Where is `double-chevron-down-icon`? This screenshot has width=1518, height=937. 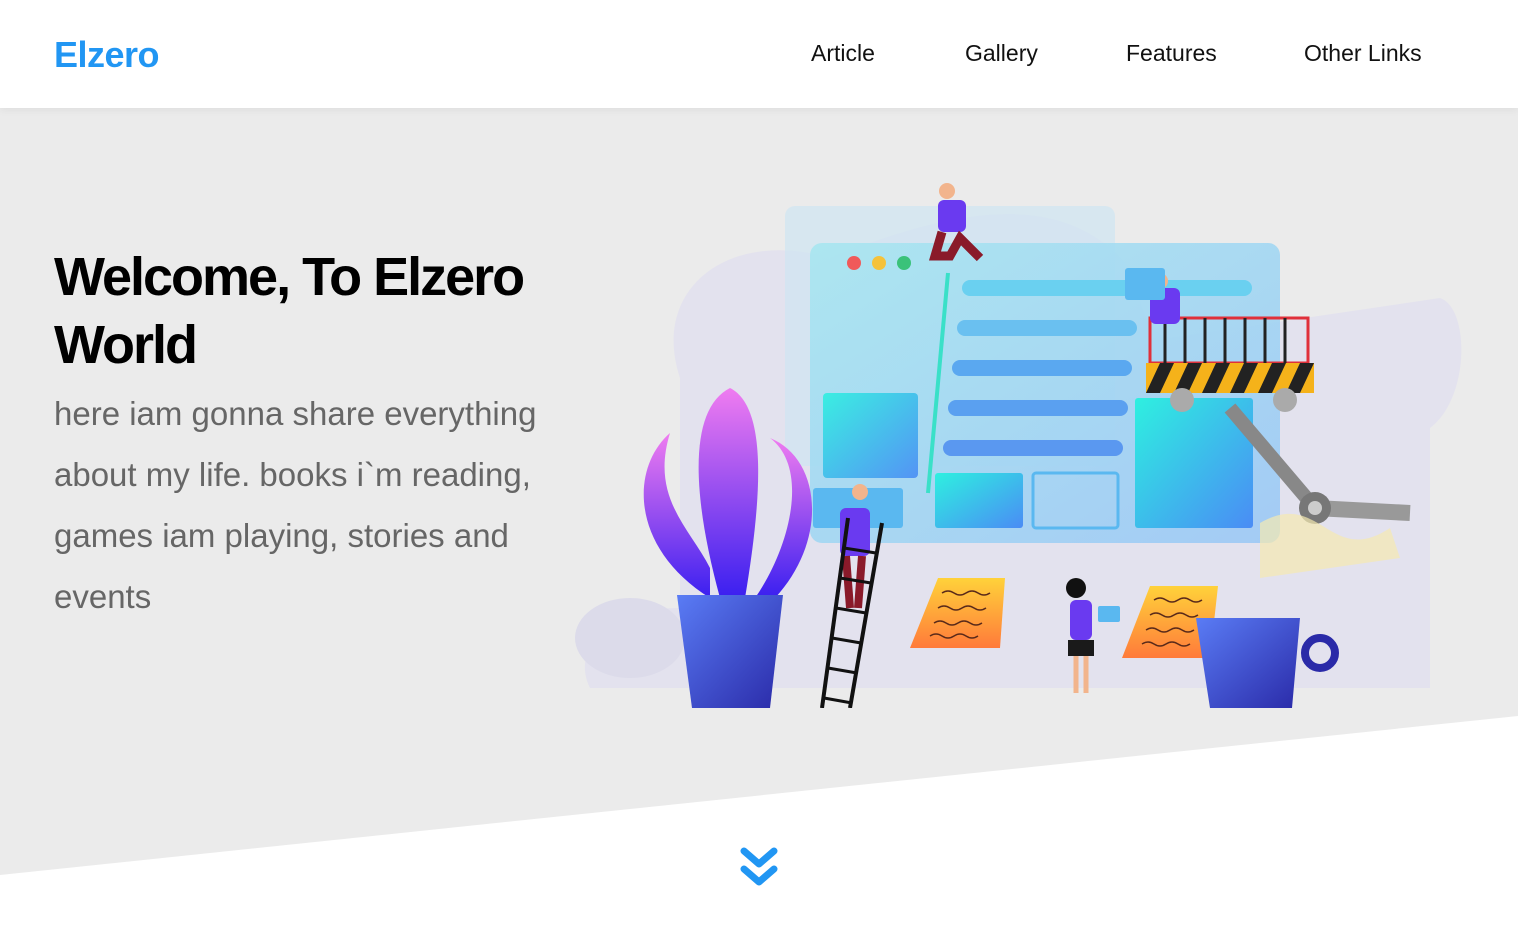 double-chevron-down-icon is located at coordinates (759, 868).